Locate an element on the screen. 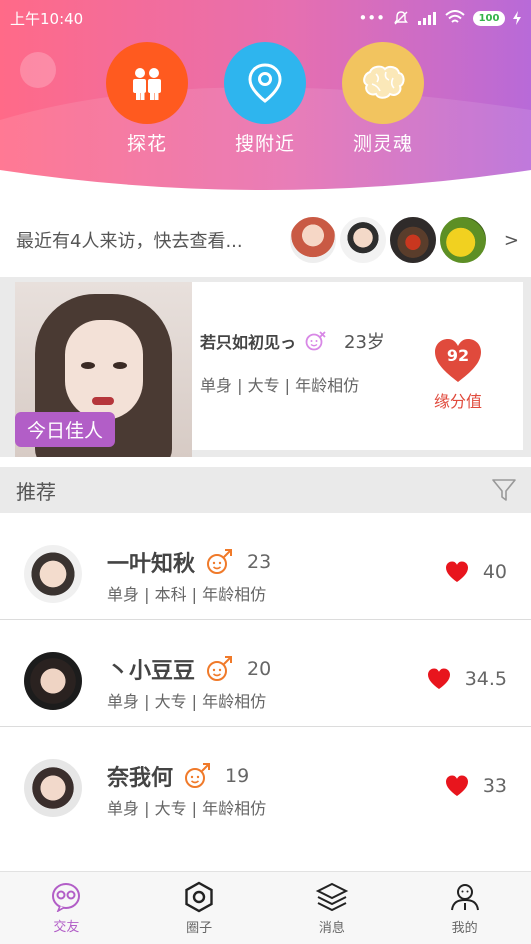 Image resolution: width=531 pixels, height=944 pixels. friends-icon is located at coordinates (66, 897).